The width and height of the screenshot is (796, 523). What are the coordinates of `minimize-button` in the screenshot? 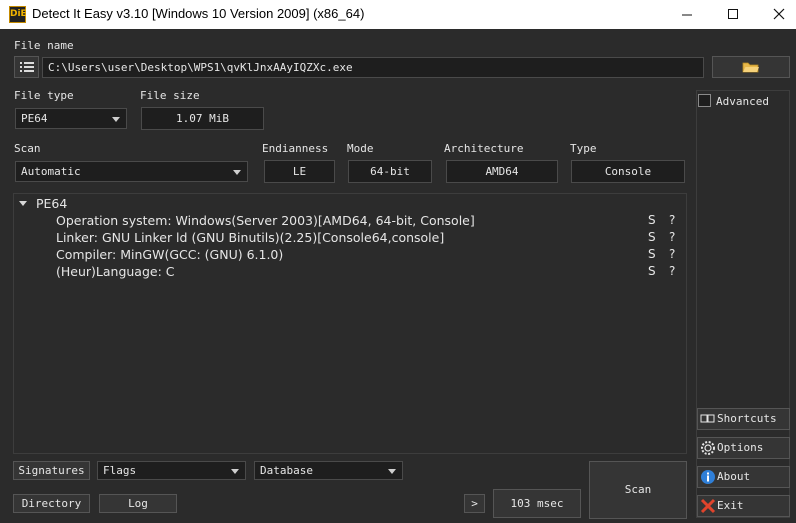 It's located at (687, 14).